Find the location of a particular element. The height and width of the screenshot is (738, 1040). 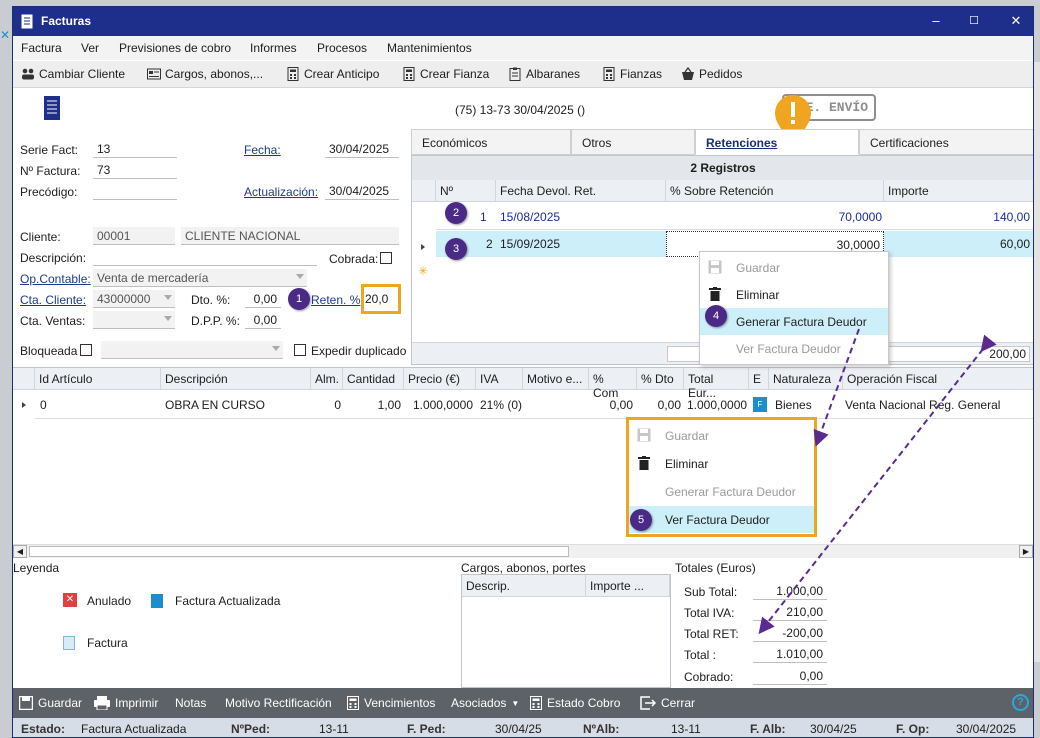

falb-value: 30/04/25 is located at coordinates (833, 729).